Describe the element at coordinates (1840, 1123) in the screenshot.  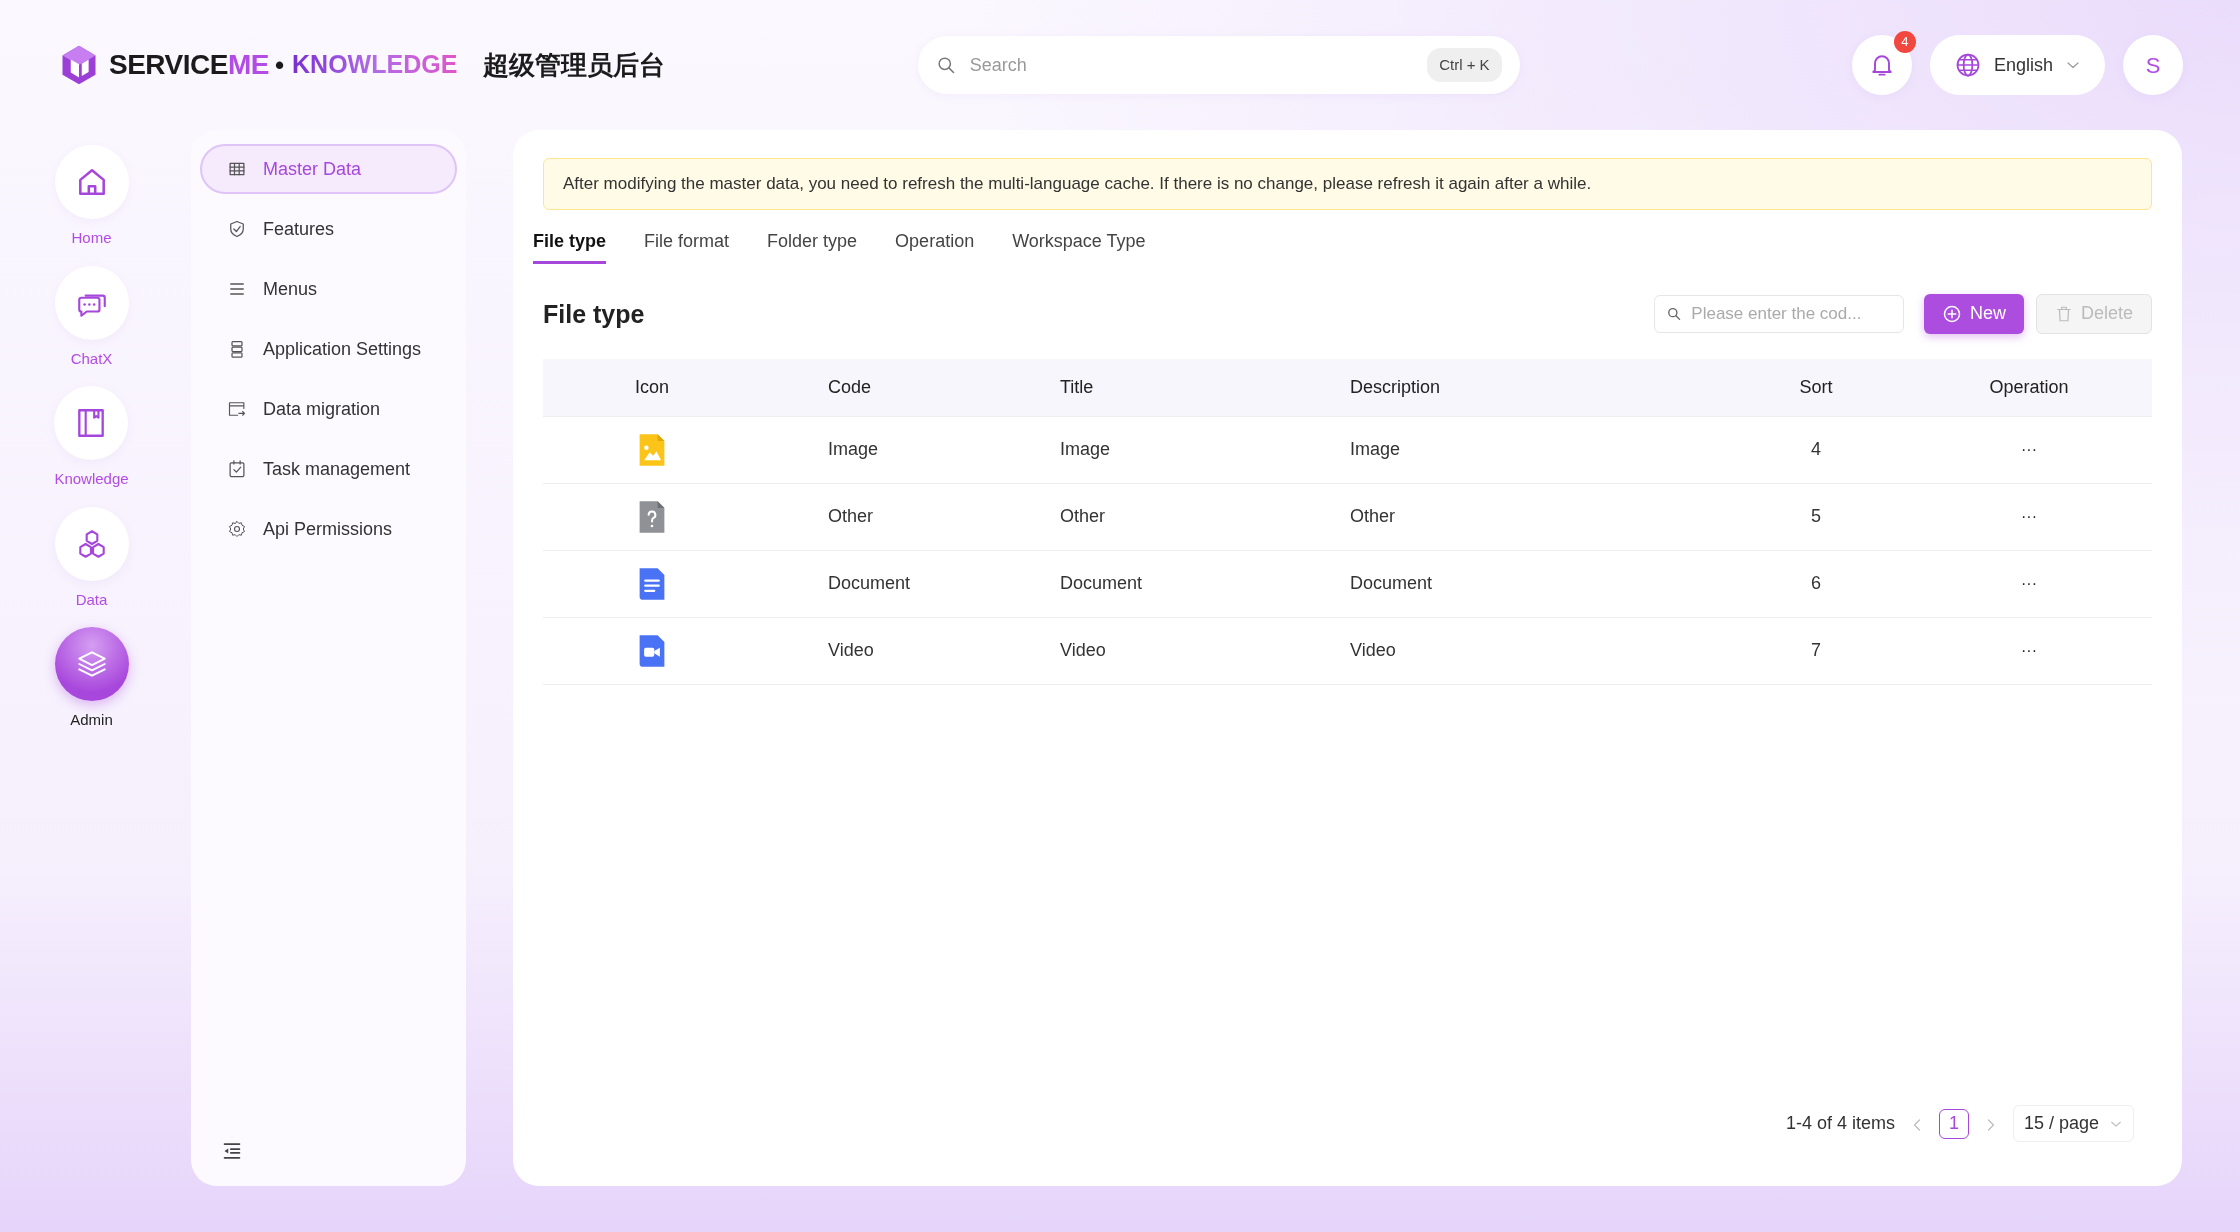
I see `pagination-summary: 1-4 of 4 items` at that location.